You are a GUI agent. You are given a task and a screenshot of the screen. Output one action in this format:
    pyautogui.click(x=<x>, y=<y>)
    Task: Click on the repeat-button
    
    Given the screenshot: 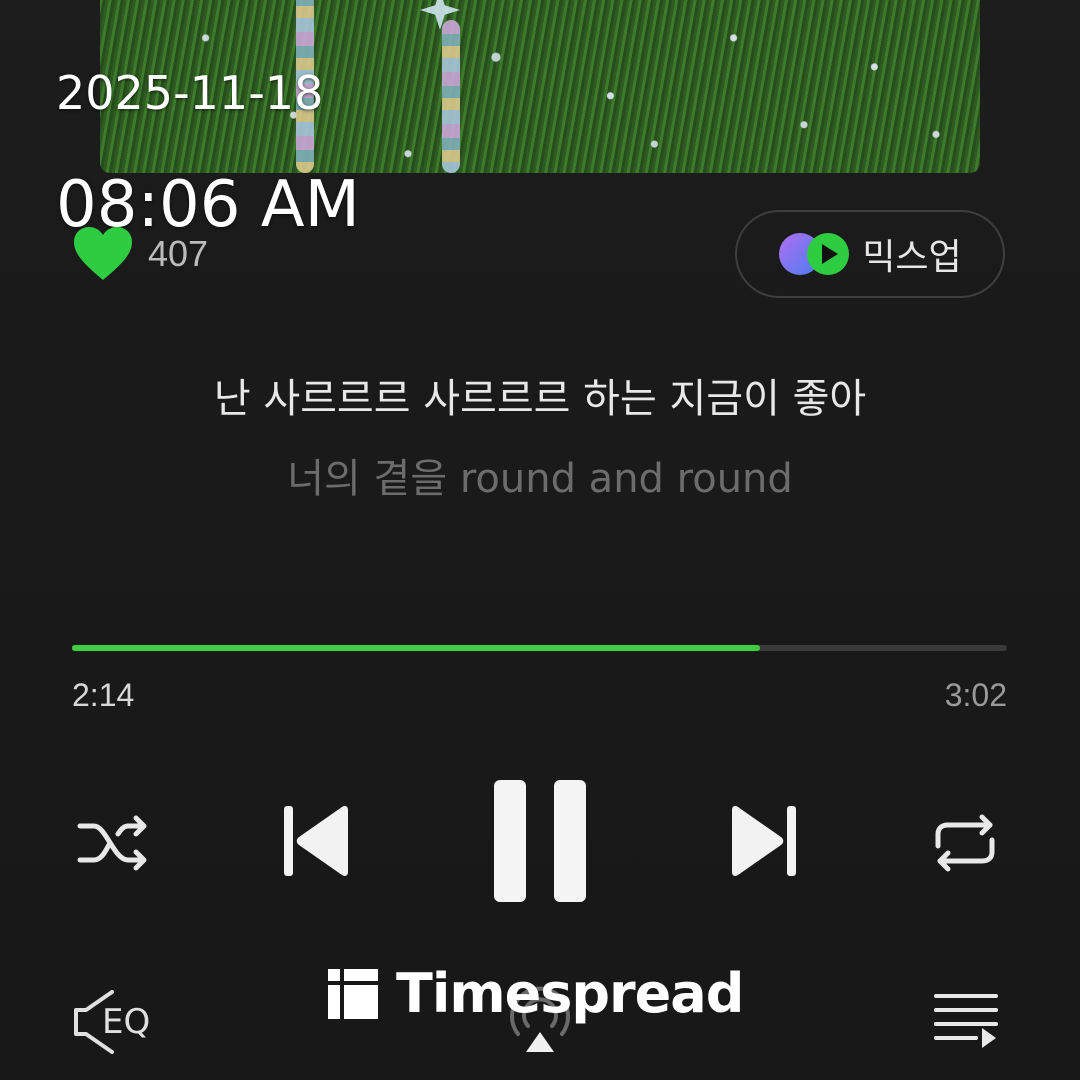 What is the action you would take?
    pyautogui.click(x=965, y=843)
    